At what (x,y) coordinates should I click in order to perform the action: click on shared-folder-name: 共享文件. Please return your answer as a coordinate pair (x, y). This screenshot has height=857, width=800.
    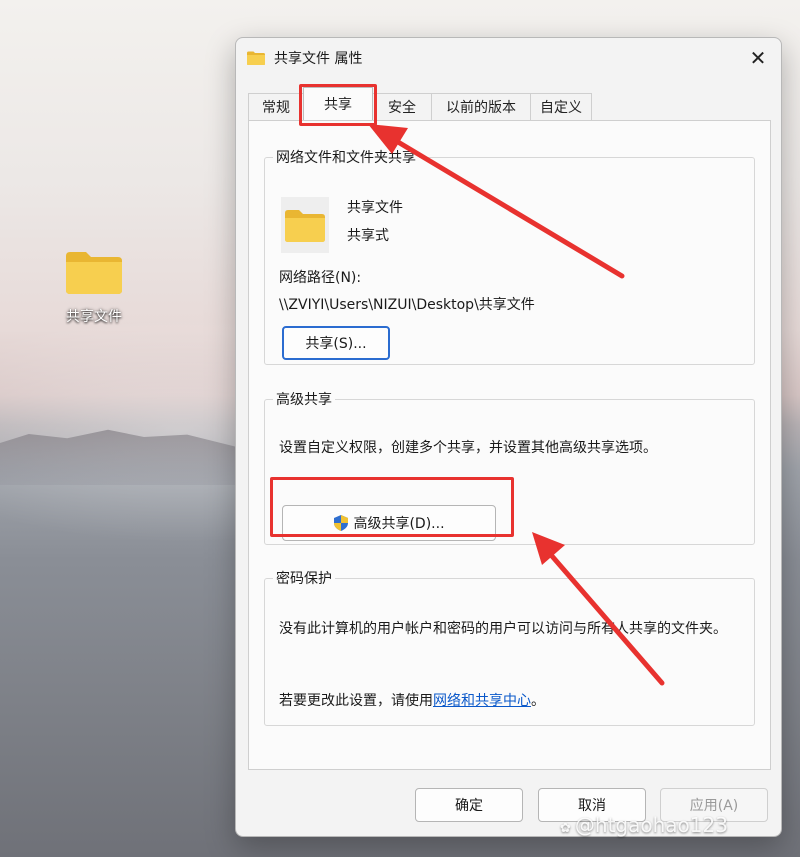
    Looking at the image, I should click on (375, 208).